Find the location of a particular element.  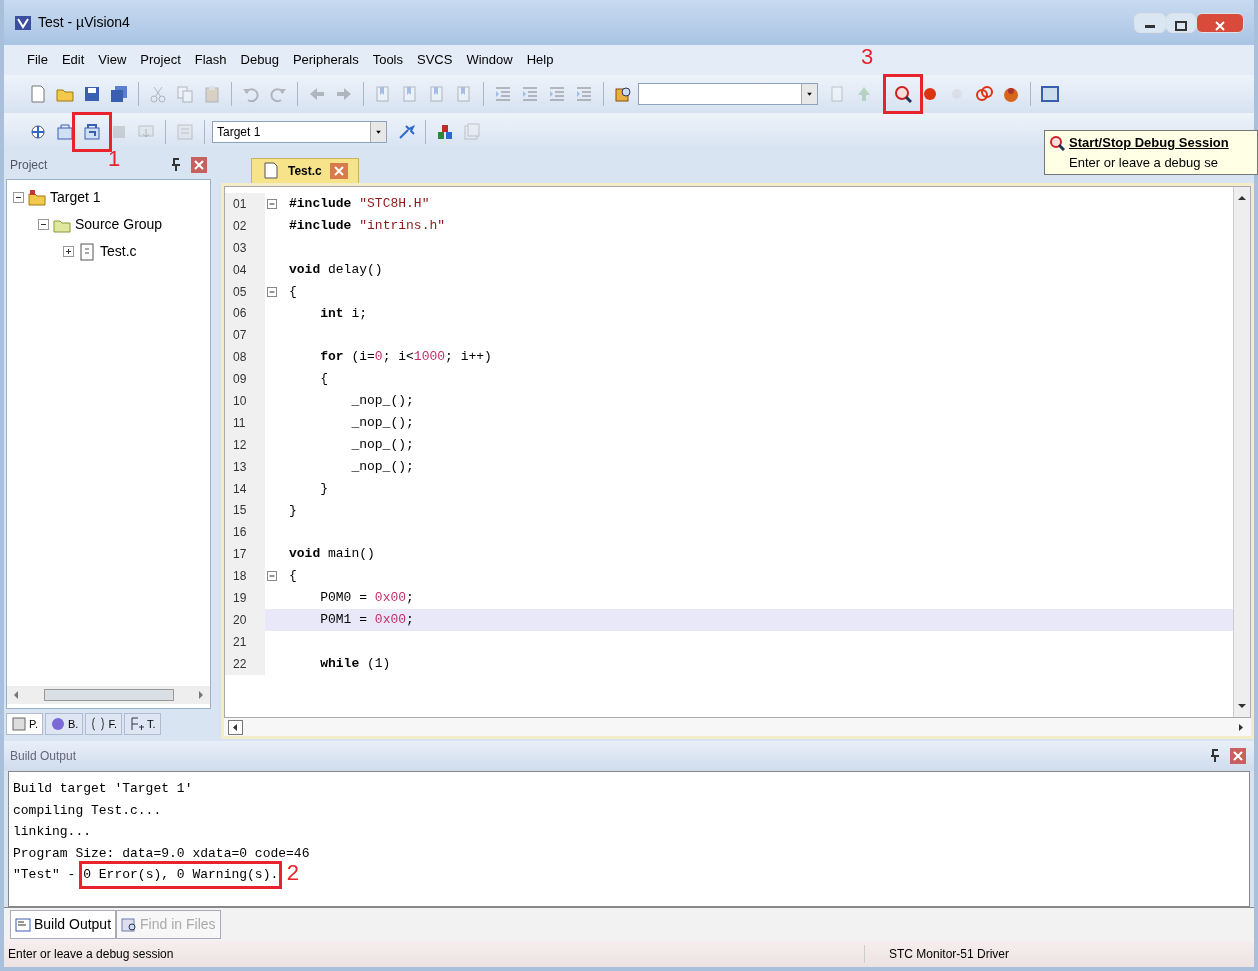

line-number: 10 is located at coordinates (245, 401).